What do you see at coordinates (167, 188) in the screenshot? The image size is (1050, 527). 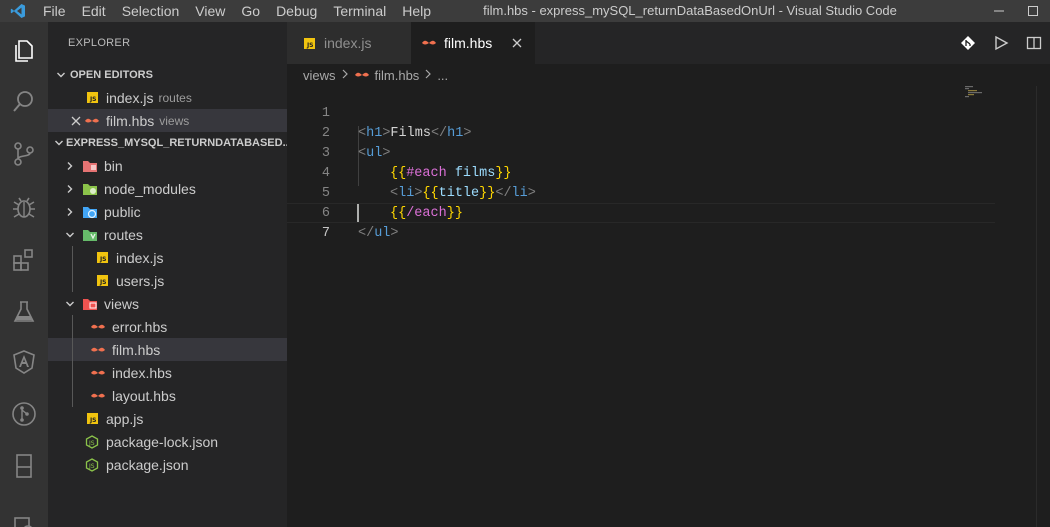 I see `tree-folder-node-modules: node_modules` at bounding box center [167, 188].